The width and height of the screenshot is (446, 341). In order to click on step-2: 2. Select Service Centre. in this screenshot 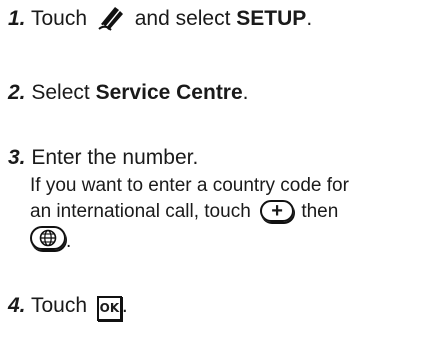, I will do `click(128, 93)`.